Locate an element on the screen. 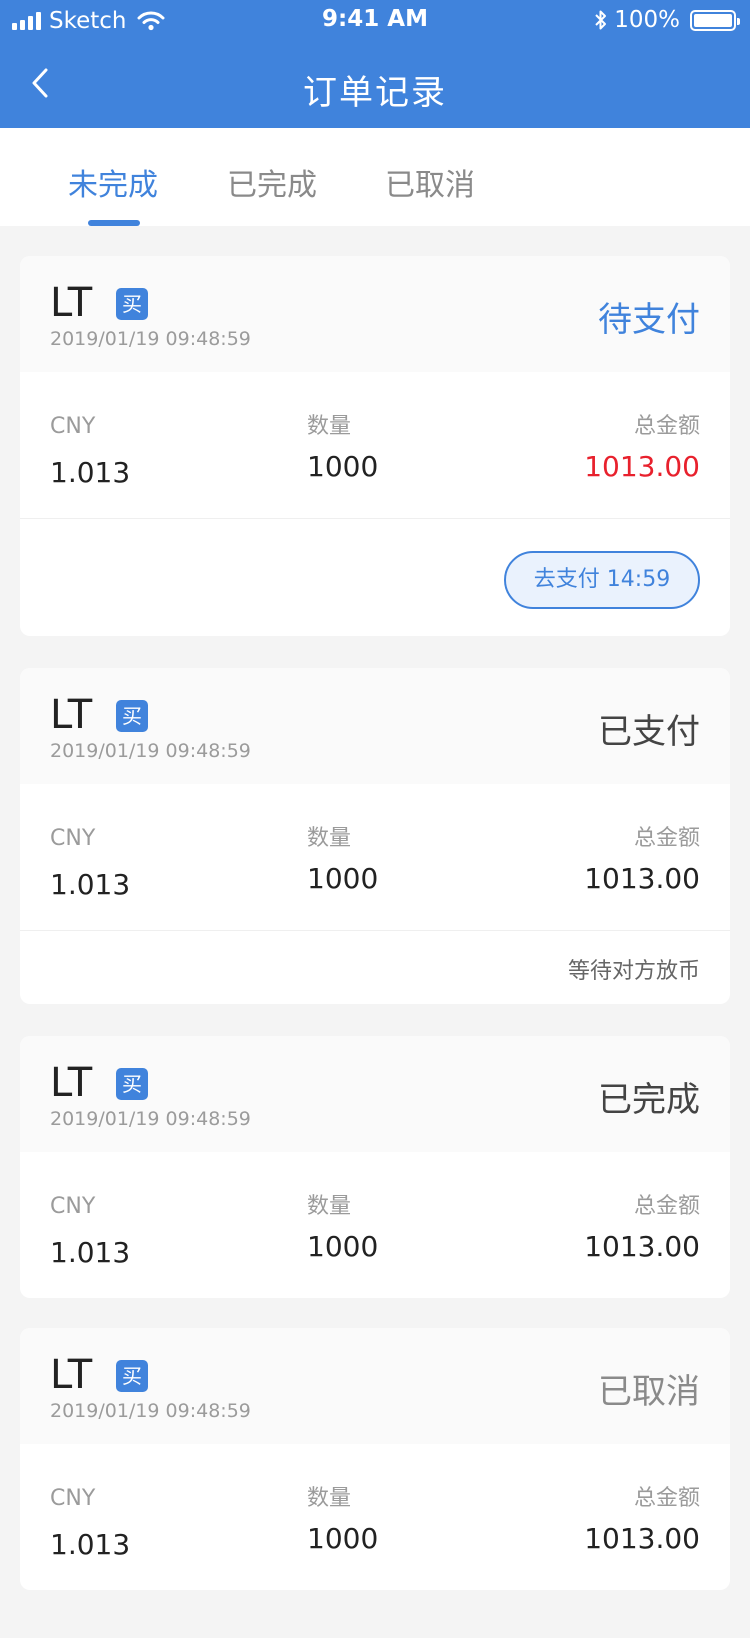  tab-cancelled: 已取消 is located at coordinates (430, 182).